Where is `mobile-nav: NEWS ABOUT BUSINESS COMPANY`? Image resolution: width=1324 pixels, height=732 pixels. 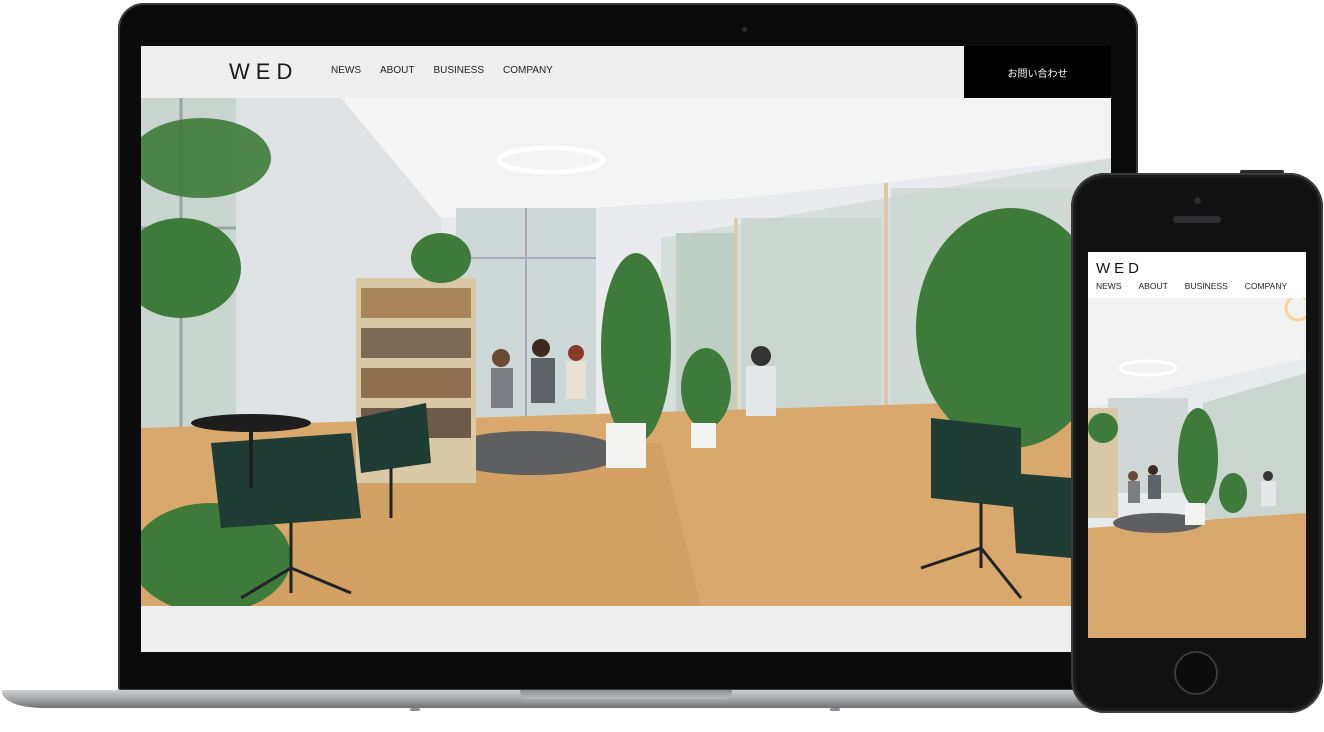 mobile-nav: NEWS ABOUT BUSINESS COMPANY is located at coordinates (1191, 286).